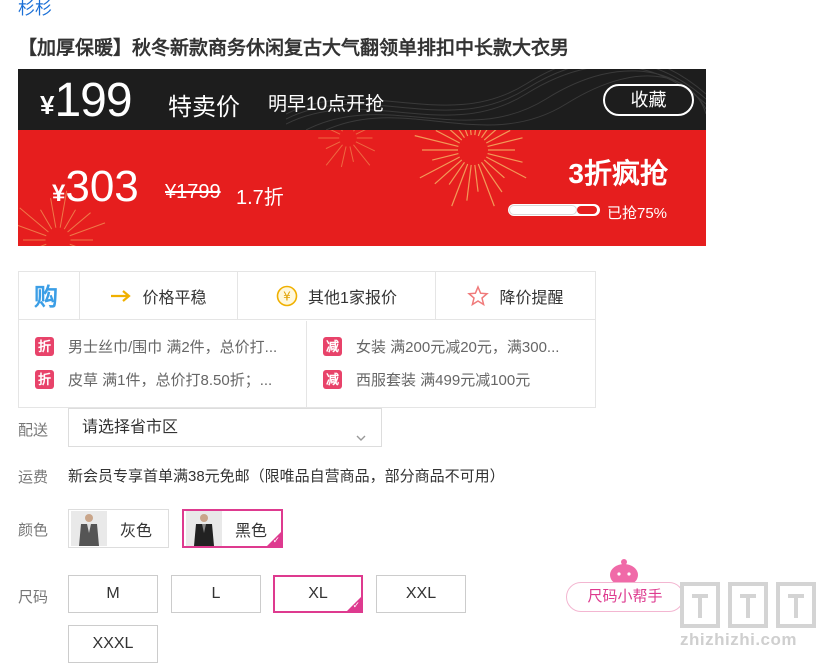 This screenshot has height=664, width=827. What do you see at coordinates (102, 186) in the screenshot?
I see `current-price-value: 303` at bounding box center [102, 186].